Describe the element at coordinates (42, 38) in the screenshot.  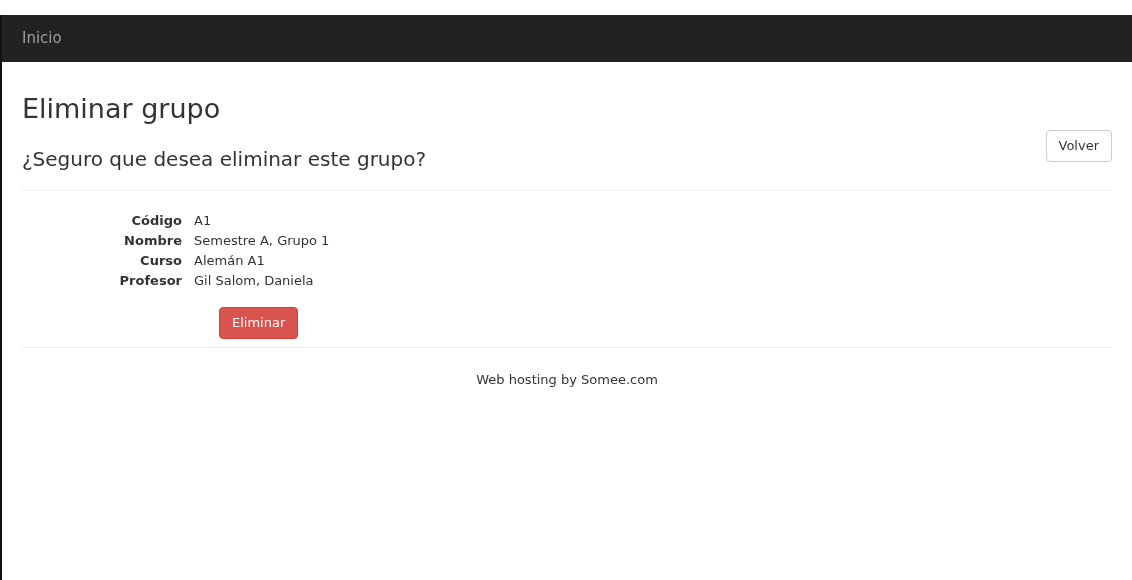
I see `home-link: Inicio` at that location.